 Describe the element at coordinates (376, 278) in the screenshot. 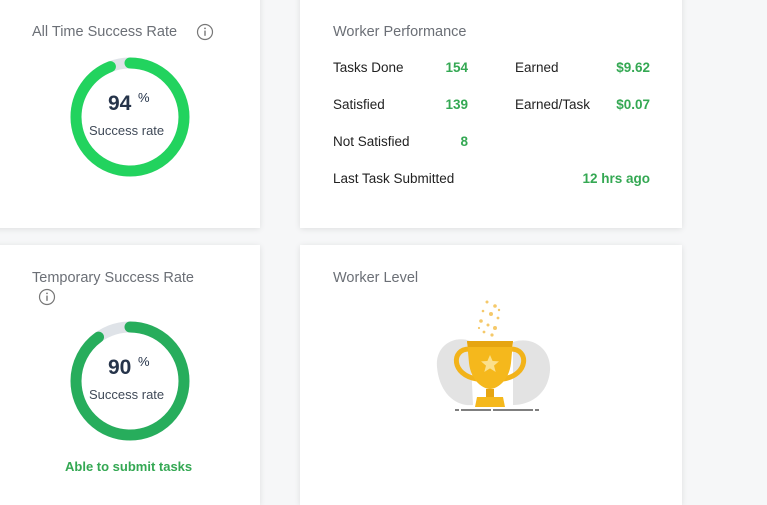

I see `worker-level-title: Worker Level` at that location.